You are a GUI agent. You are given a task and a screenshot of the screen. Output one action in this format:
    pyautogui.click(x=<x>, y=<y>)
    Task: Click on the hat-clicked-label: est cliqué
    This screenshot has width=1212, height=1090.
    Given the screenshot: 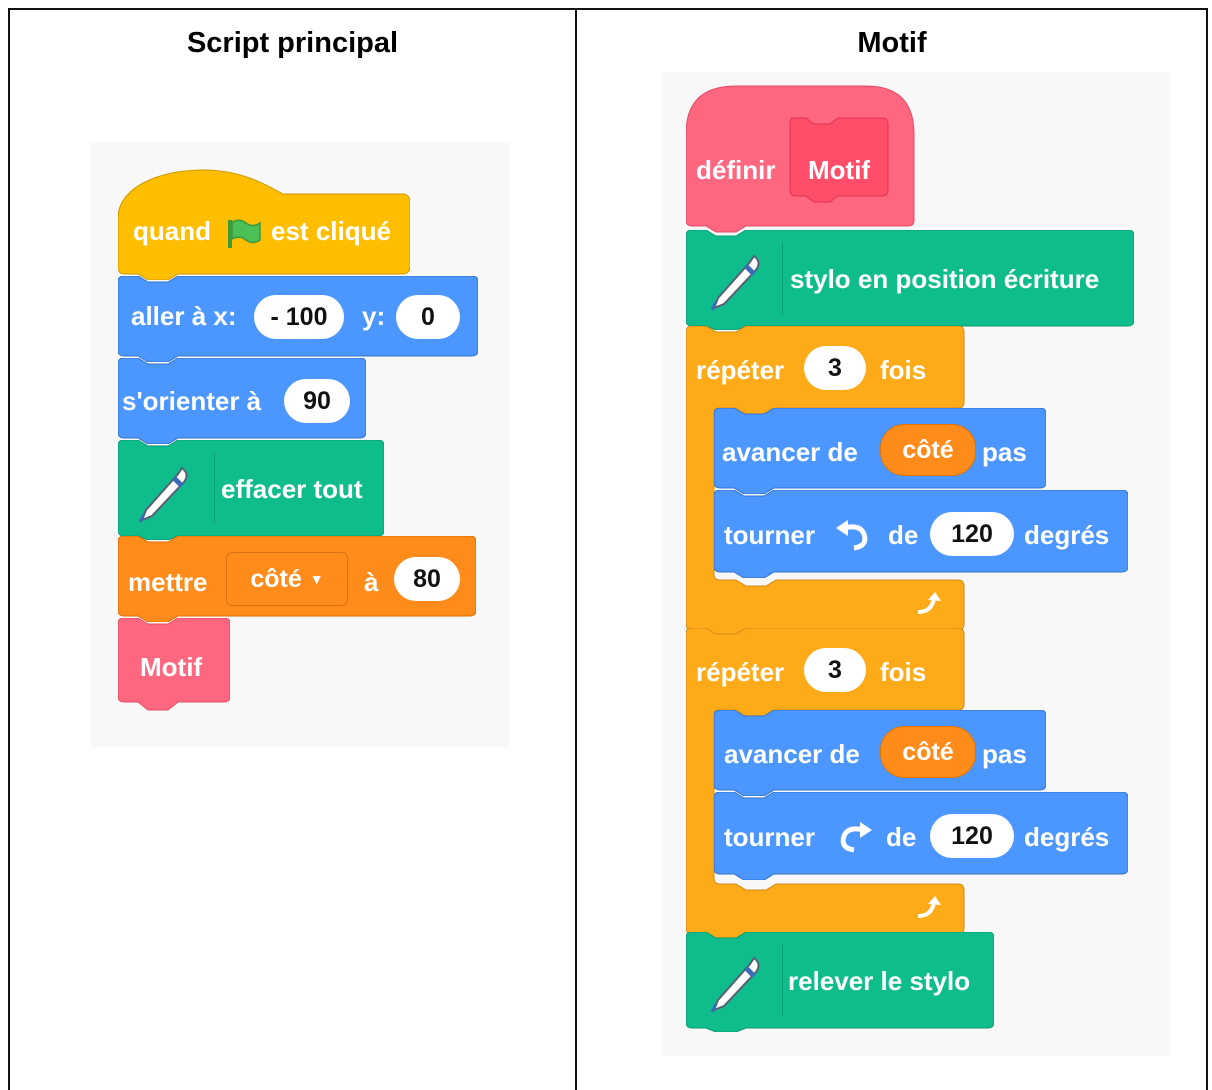 What is the action you would take?
    pyautogui.click(x=331, y=231)
    